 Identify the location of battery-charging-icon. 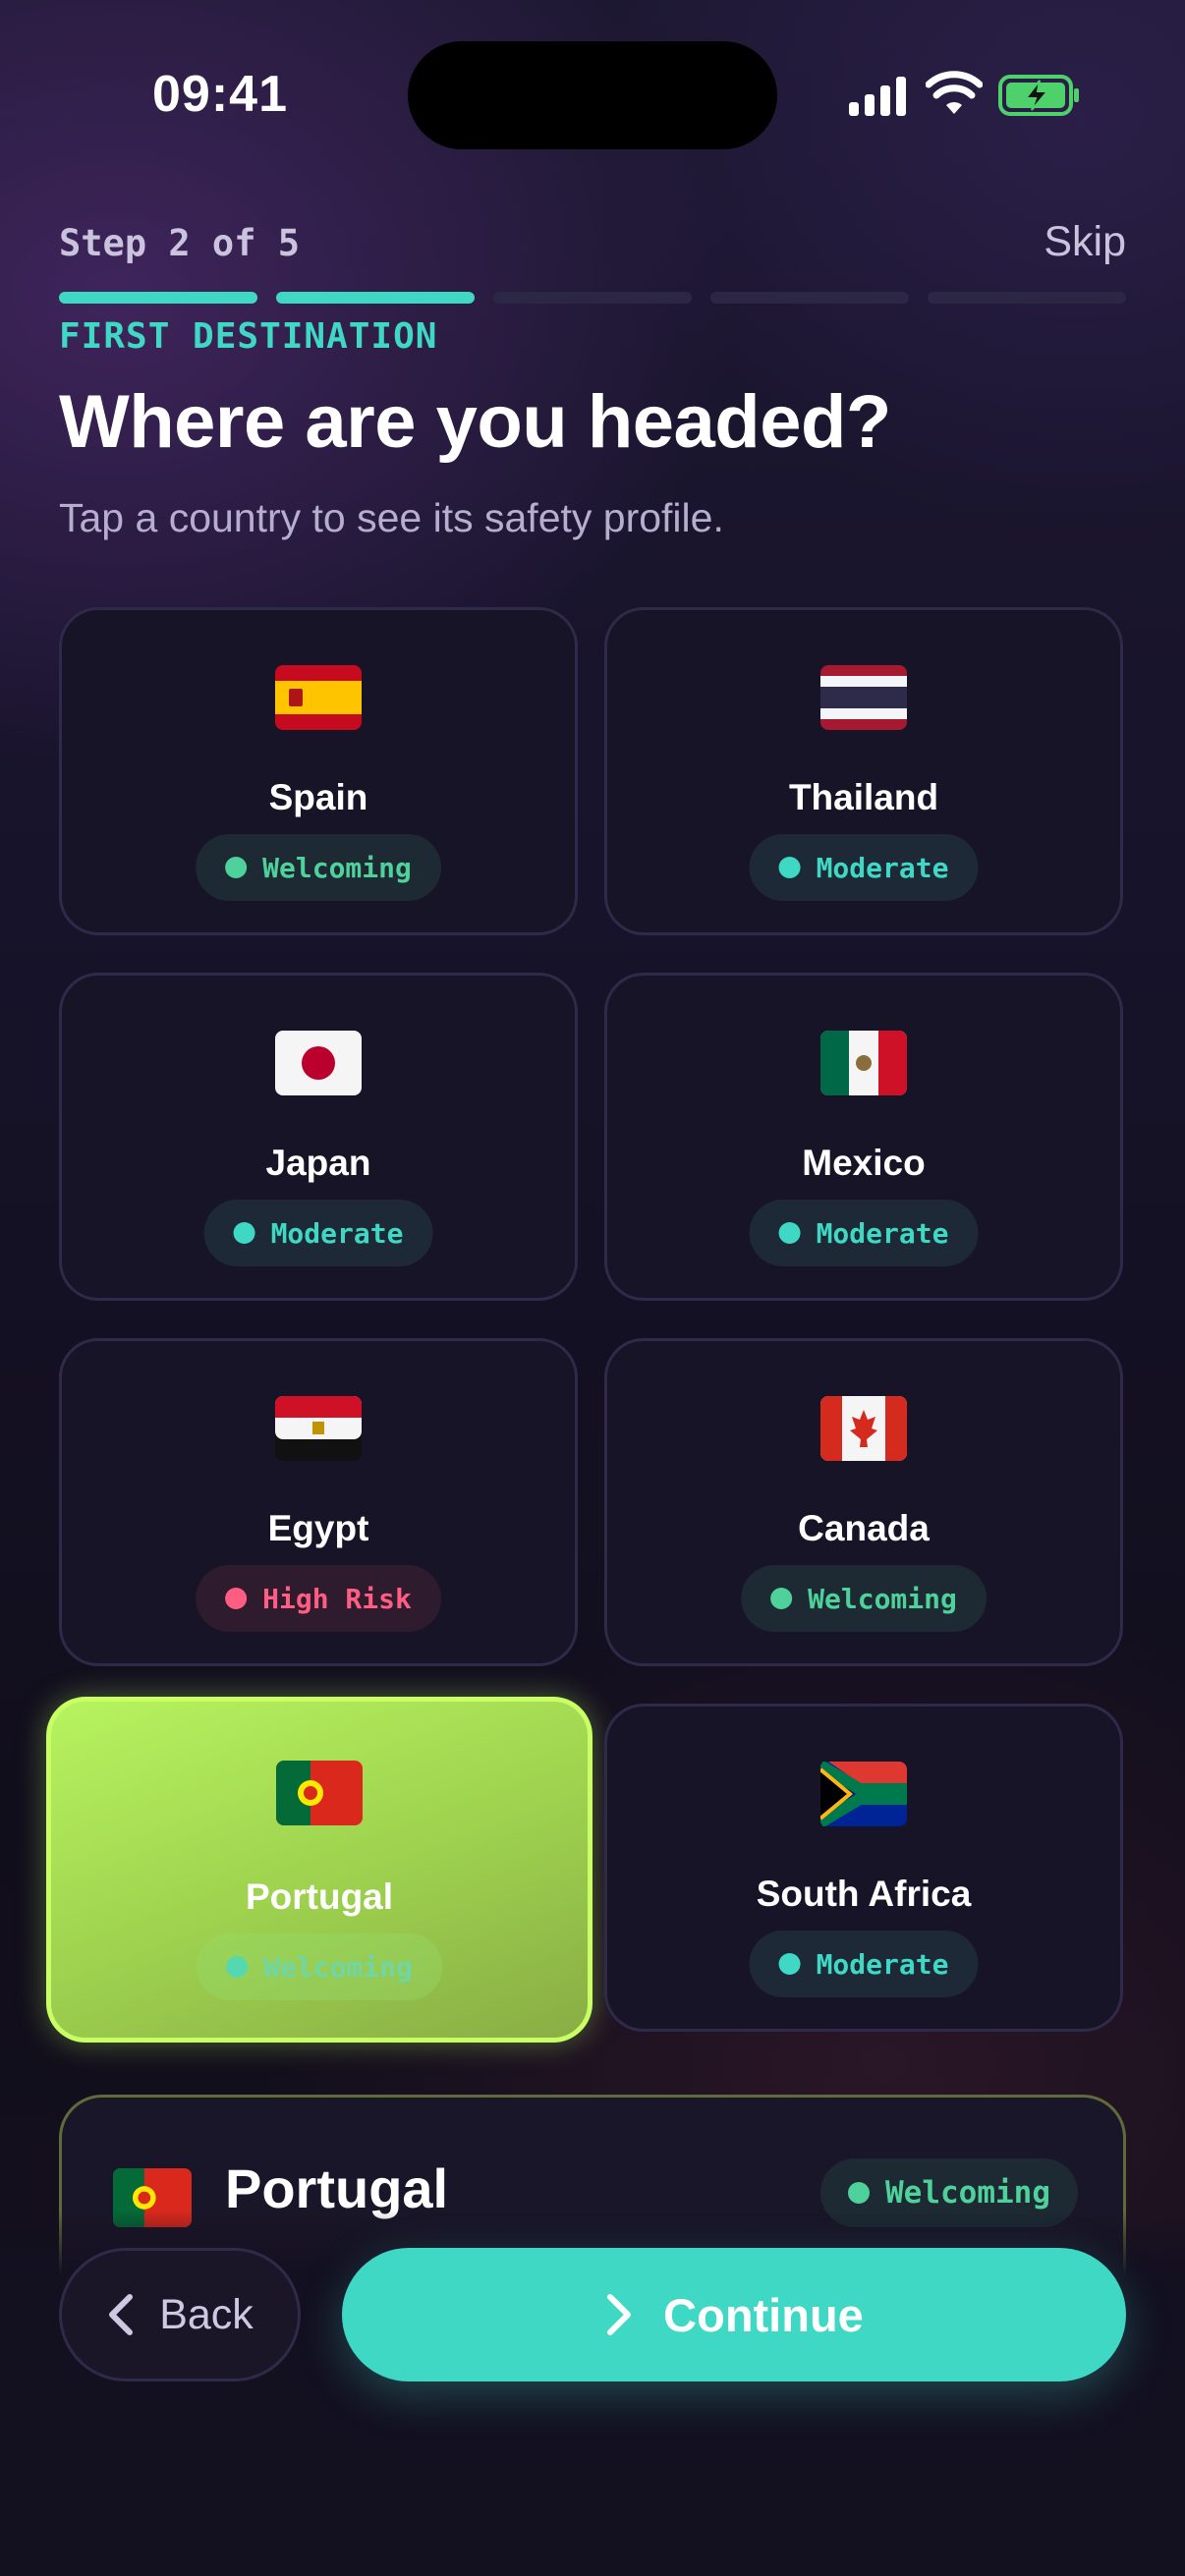
(1038, 95).